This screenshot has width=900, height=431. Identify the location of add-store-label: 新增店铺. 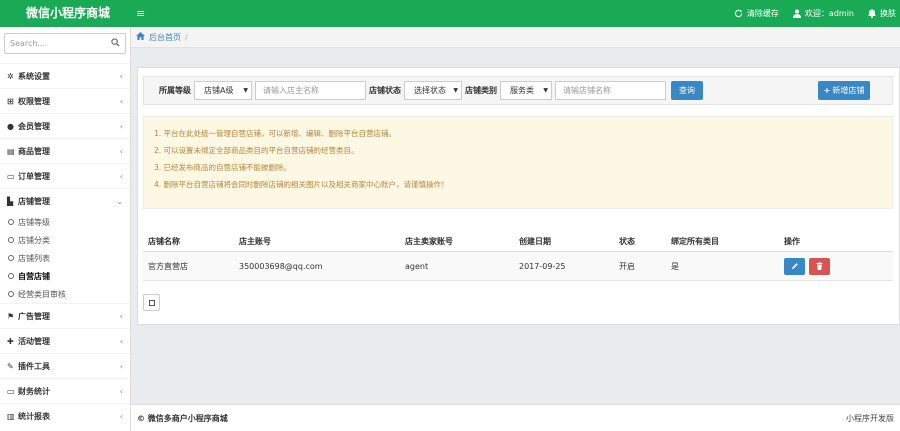
(848, 90).